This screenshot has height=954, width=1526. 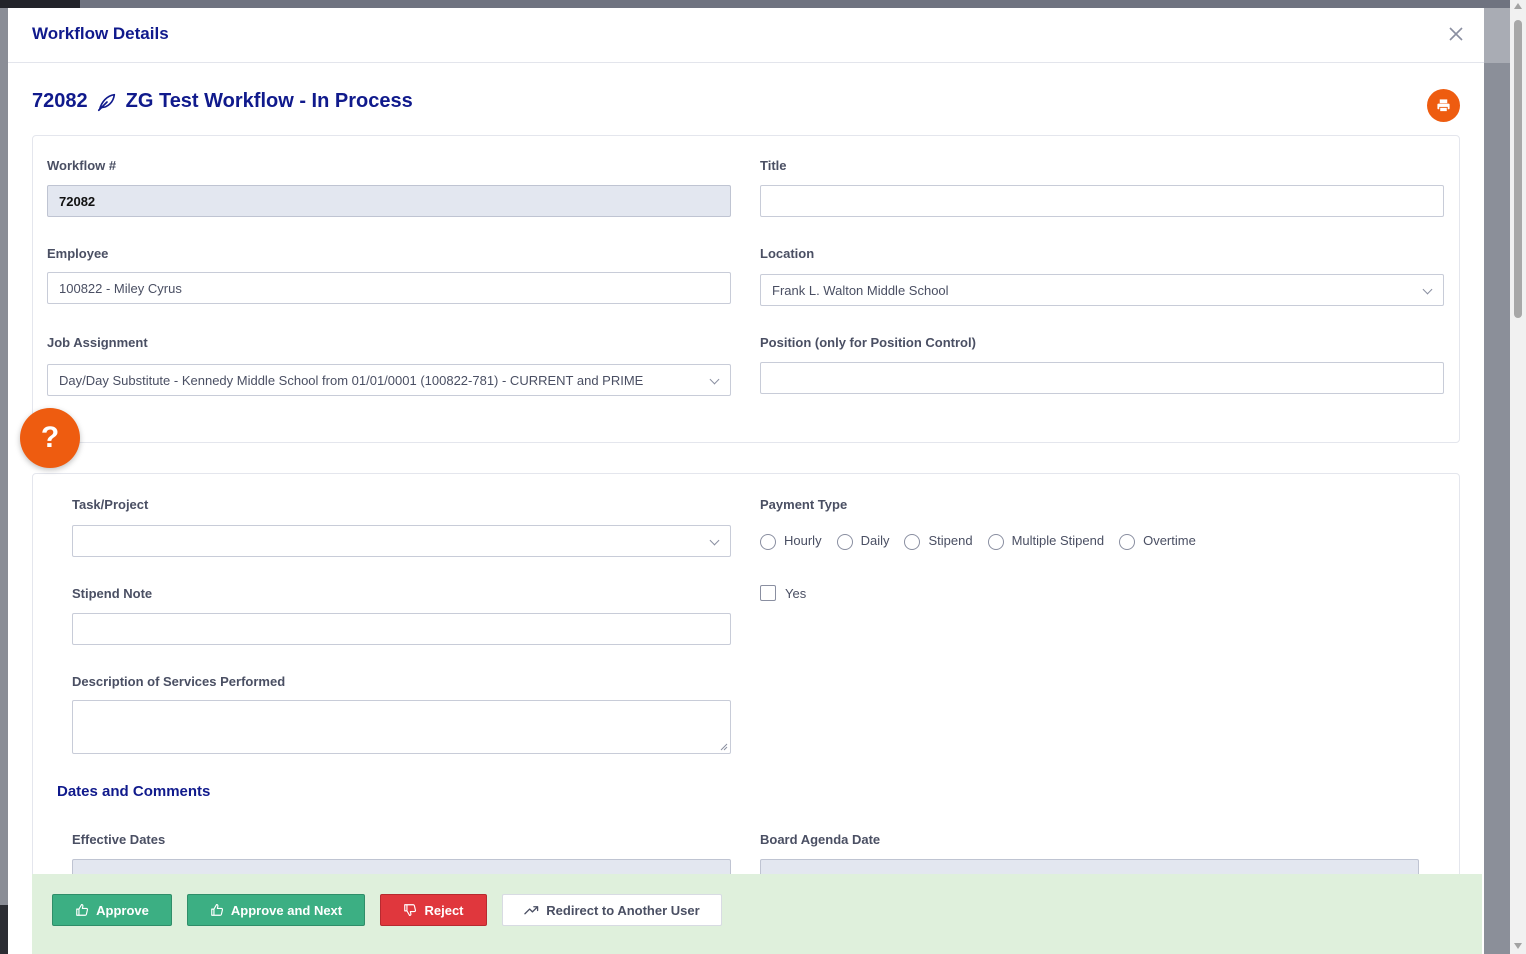 I want to click on redirect-button: Redirect to Another User, so click(x=612, y=910).